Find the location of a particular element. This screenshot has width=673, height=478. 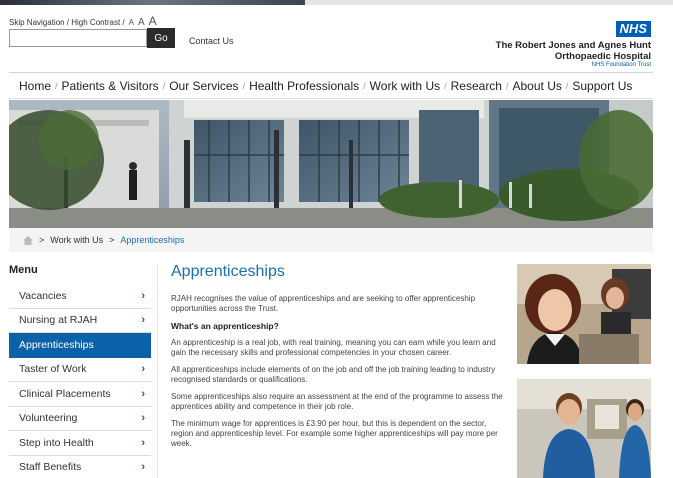

contact-us-link: Contact Us is located at coordinates (211, 41).